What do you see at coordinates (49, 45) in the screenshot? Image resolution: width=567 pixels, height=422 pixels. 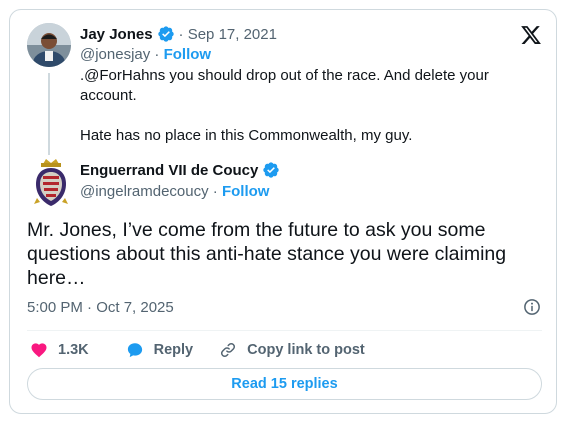 I see `avatar-jay-jones` at bounding box center [49, 45].